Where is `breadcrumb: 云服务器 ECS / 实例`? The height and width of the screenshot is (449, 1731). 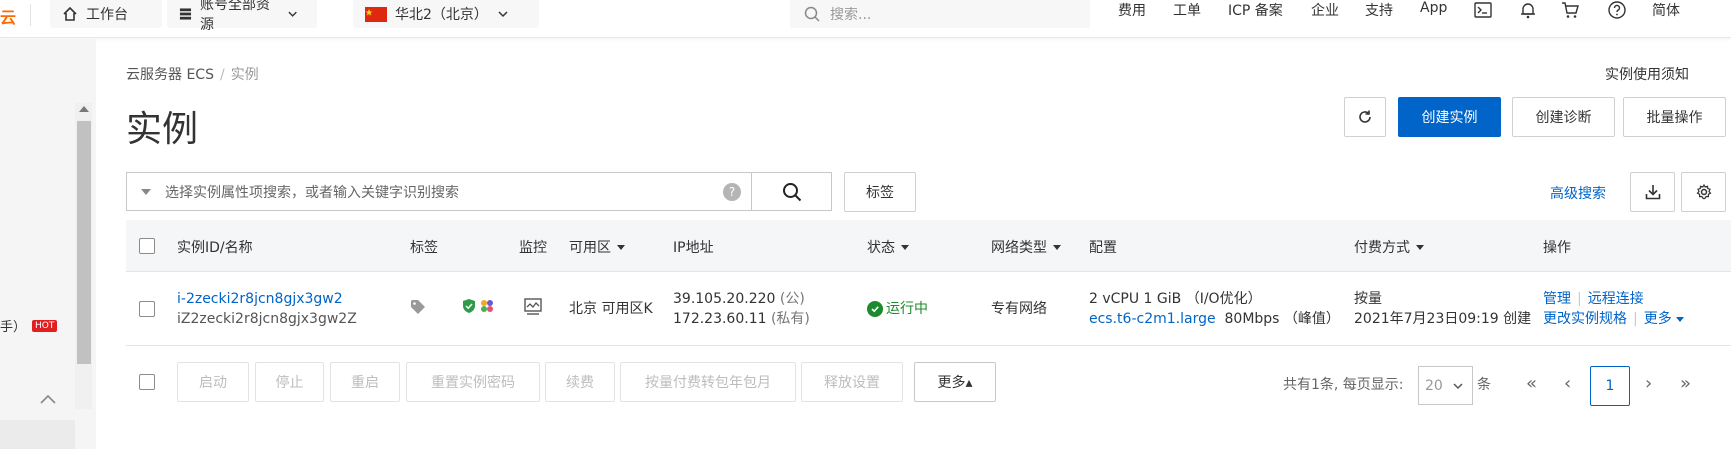
breadcrumb: 云服务器 ECS / 实例 is located at coordinates (192, 74).